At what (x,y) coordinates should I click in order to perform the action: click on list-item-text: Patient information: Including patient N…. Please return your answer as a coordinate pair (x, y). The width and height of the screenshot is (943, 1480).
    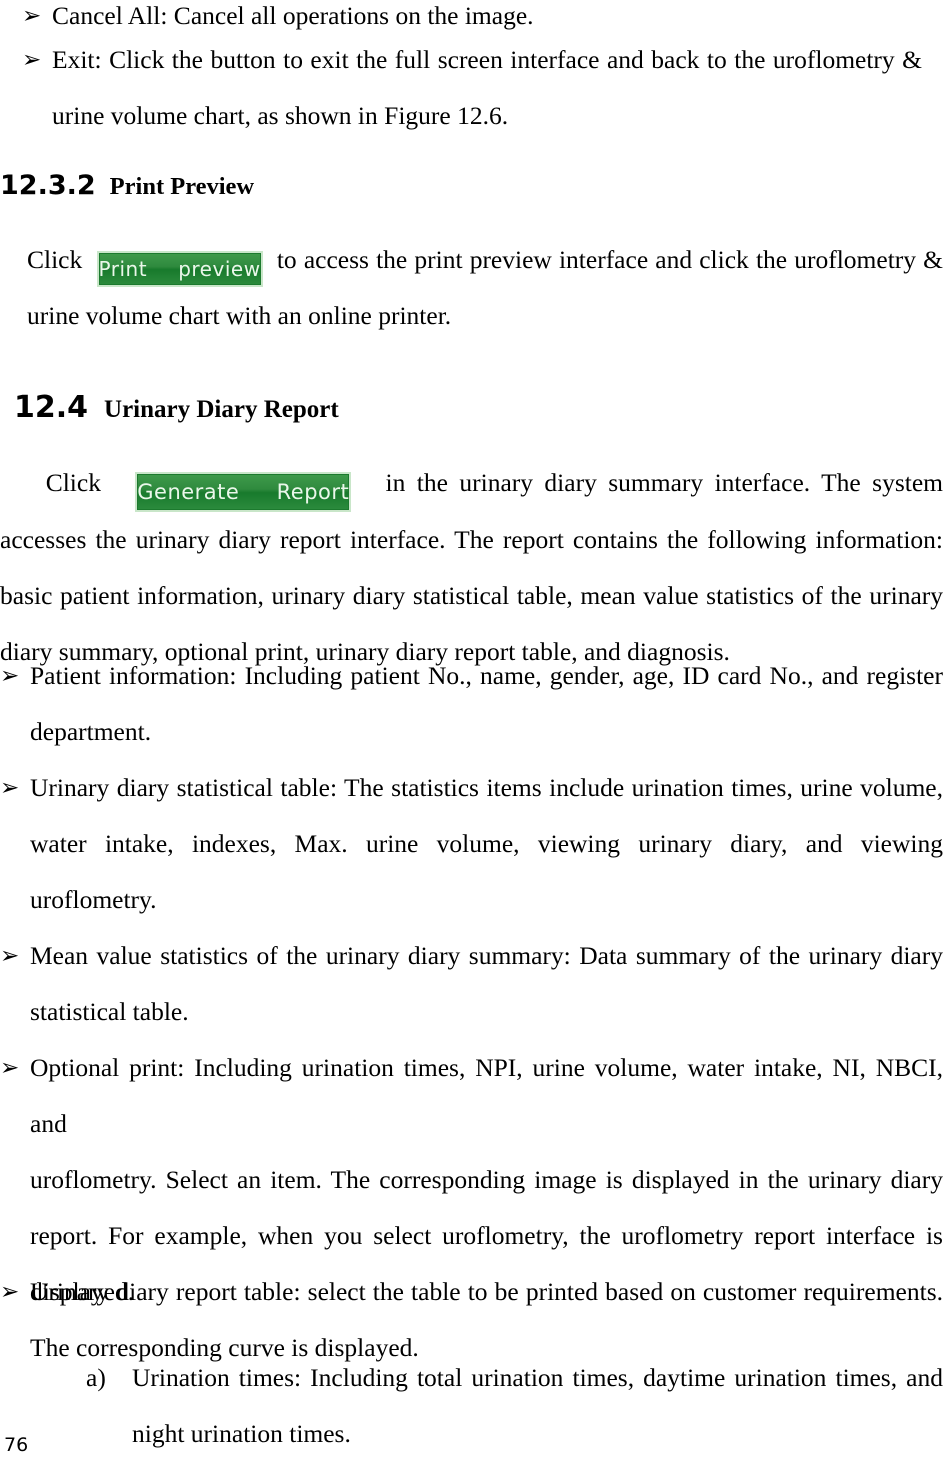
    Looking at the image, I should click on (486, 704).